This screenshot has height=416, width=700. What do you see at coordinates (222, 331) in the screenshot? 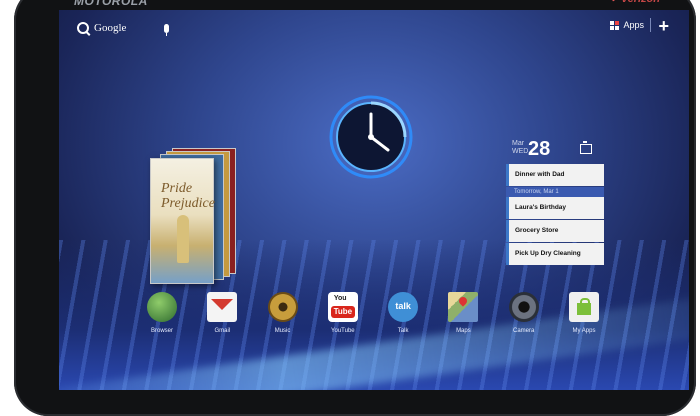
I see `dock-app-label: Gmail` at bounding box center [222, 331].